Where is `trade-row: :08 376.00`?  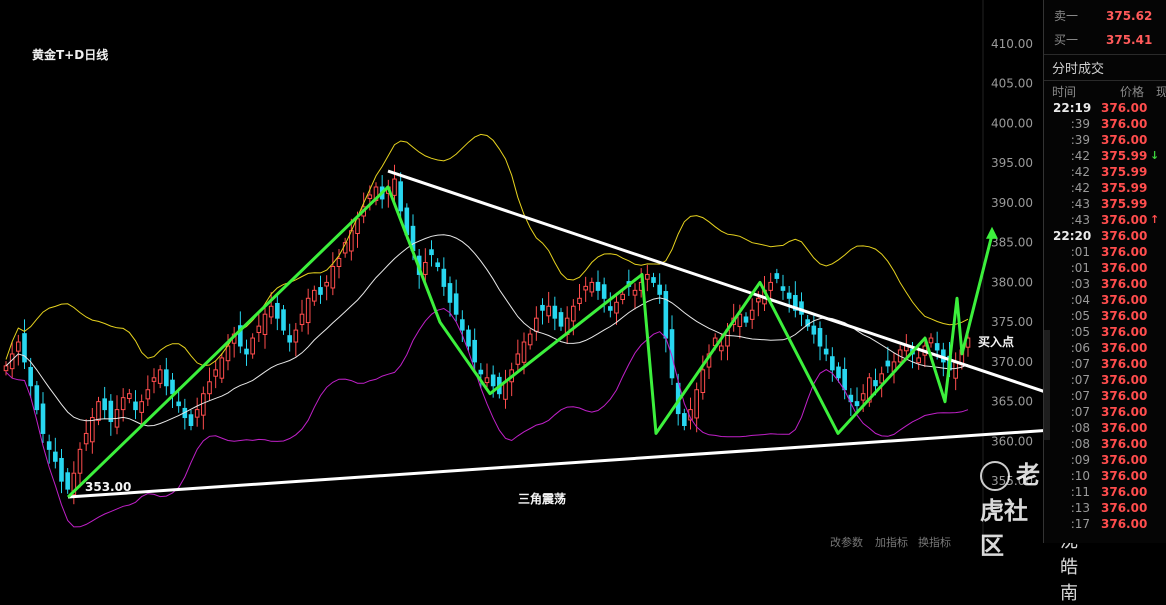
trade-row: :08 376.00 is located at coordinates (1105, 428).